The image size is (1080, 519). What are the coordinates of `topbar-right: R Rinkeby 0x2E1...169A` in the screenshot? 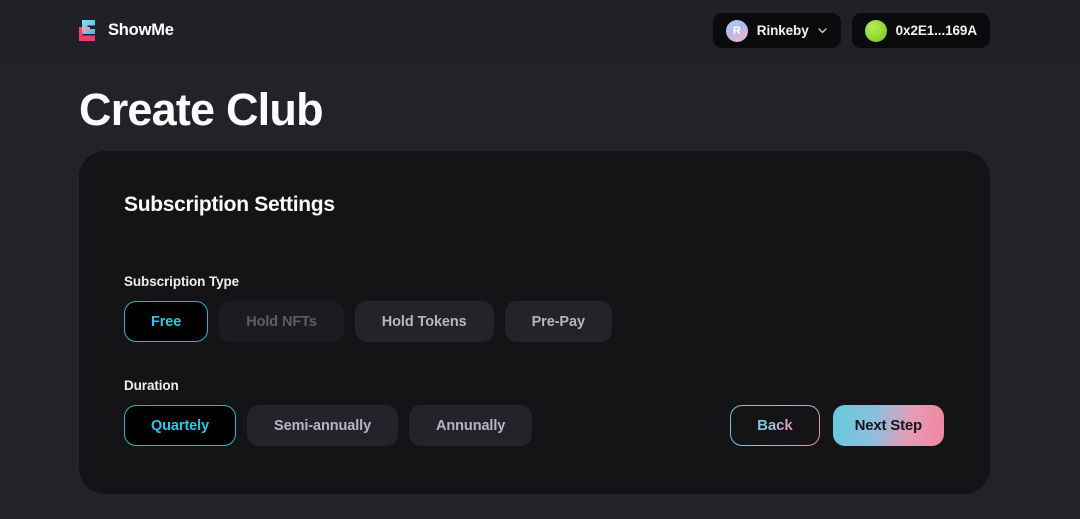 It's located at (851, 30).